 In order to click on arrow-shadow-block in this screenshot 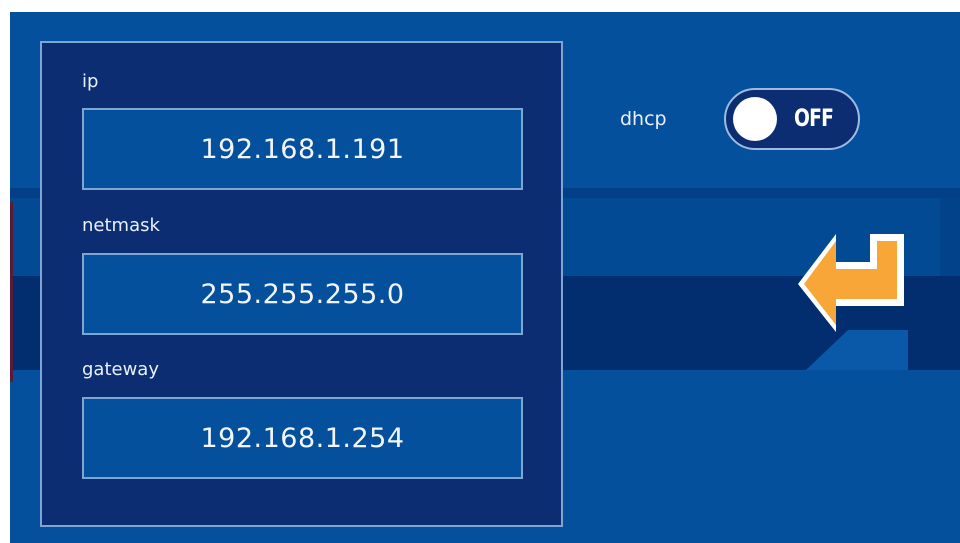, I will do `click(878, 350)`.